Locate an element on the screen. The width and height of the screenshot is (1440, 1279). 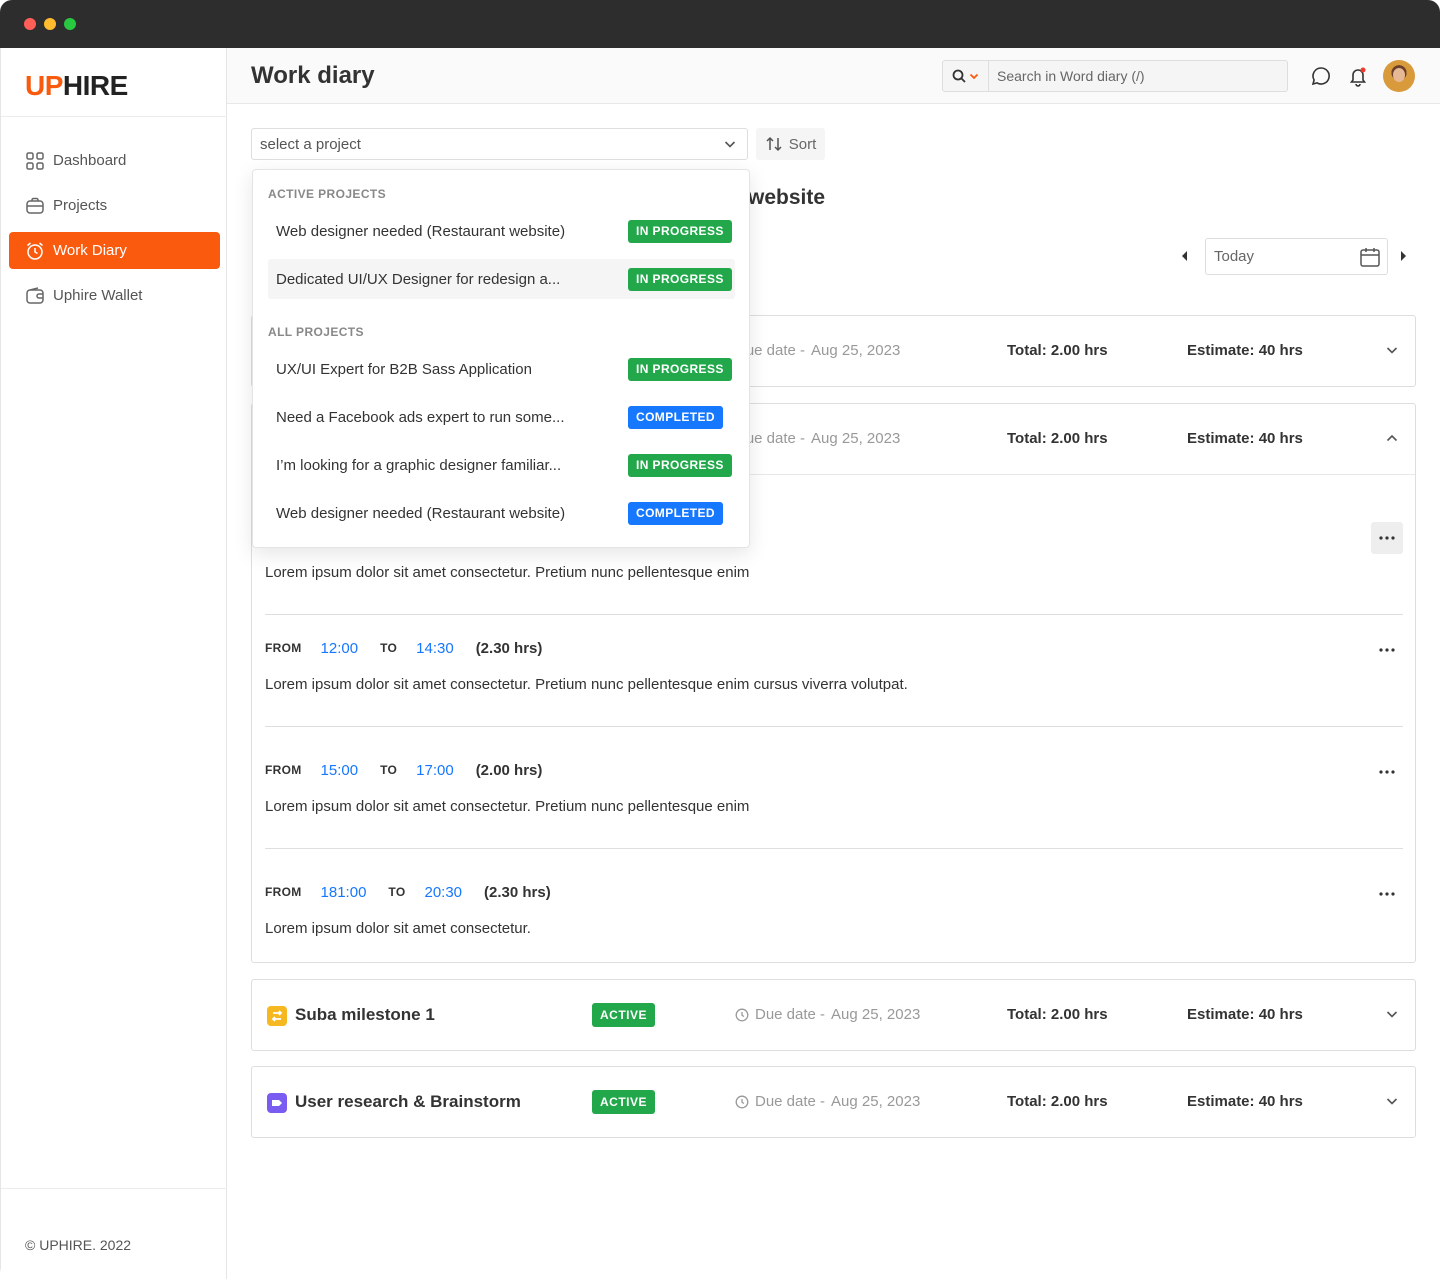
grid-icon is located at coordinates (35, 160).